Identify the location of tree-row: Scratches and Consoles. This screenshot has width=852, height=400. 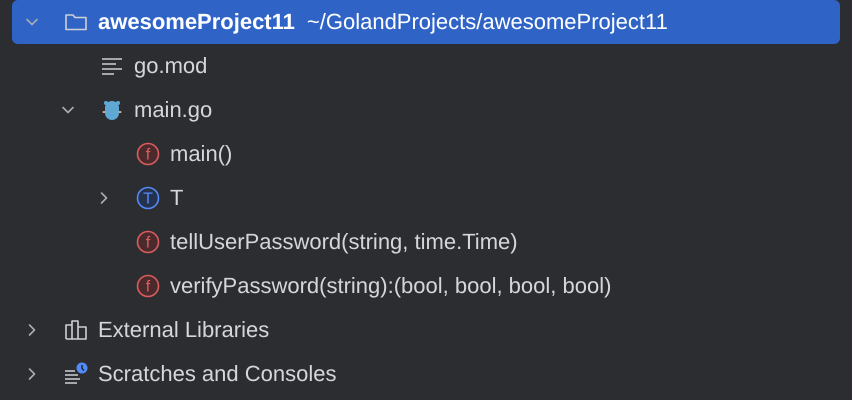
(426, 374).